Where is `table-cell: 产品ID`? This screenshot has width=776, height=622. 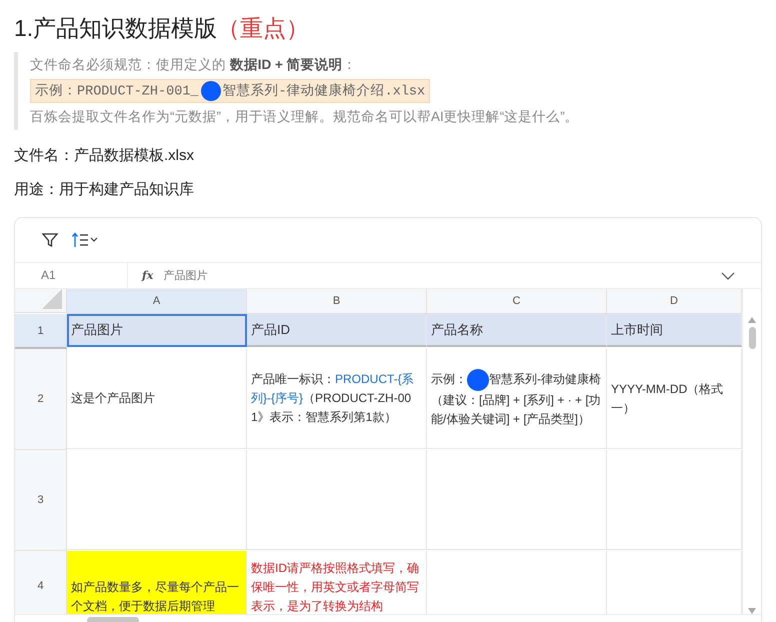 table-cell: 产品ID is located at coordinates (337, 330).